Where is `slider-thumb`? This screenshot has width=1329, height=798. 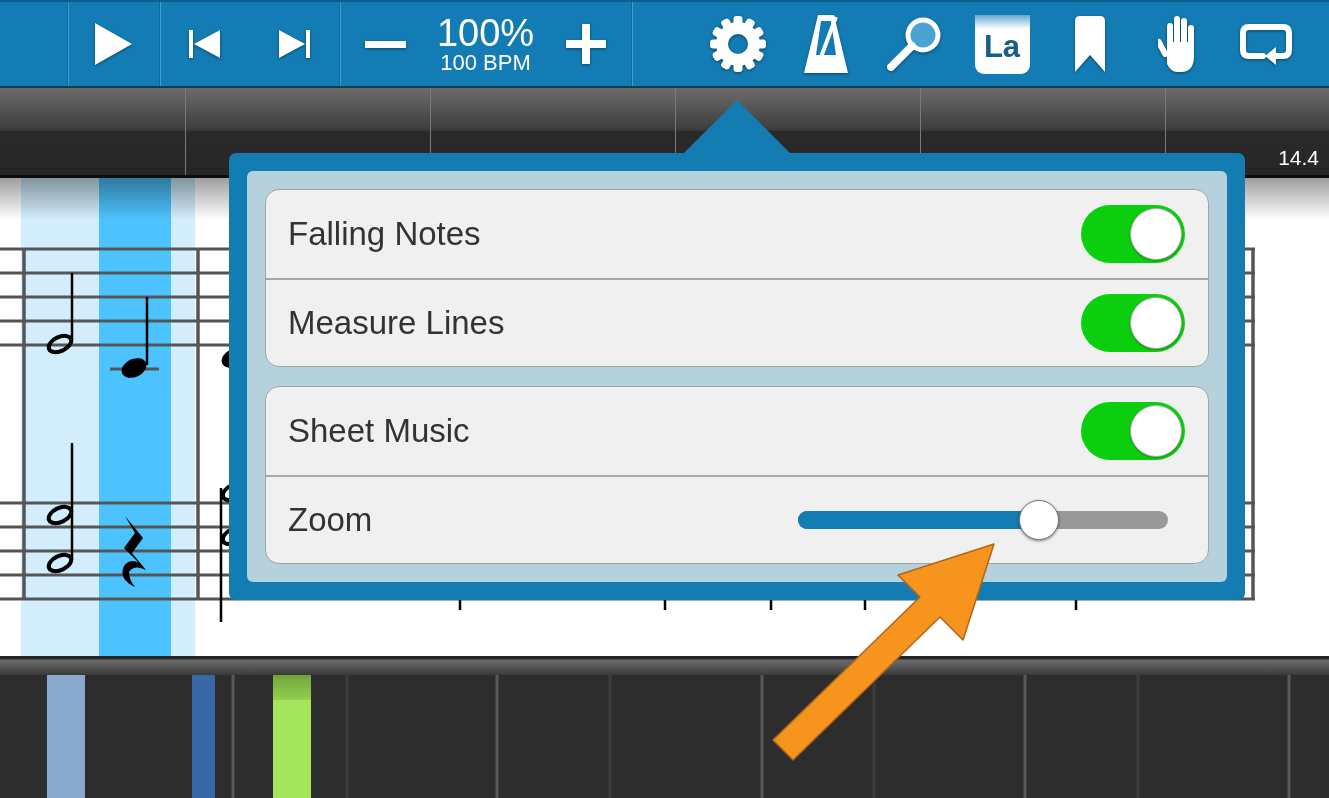
slider-thumb is located at coordinates (1038, 520).